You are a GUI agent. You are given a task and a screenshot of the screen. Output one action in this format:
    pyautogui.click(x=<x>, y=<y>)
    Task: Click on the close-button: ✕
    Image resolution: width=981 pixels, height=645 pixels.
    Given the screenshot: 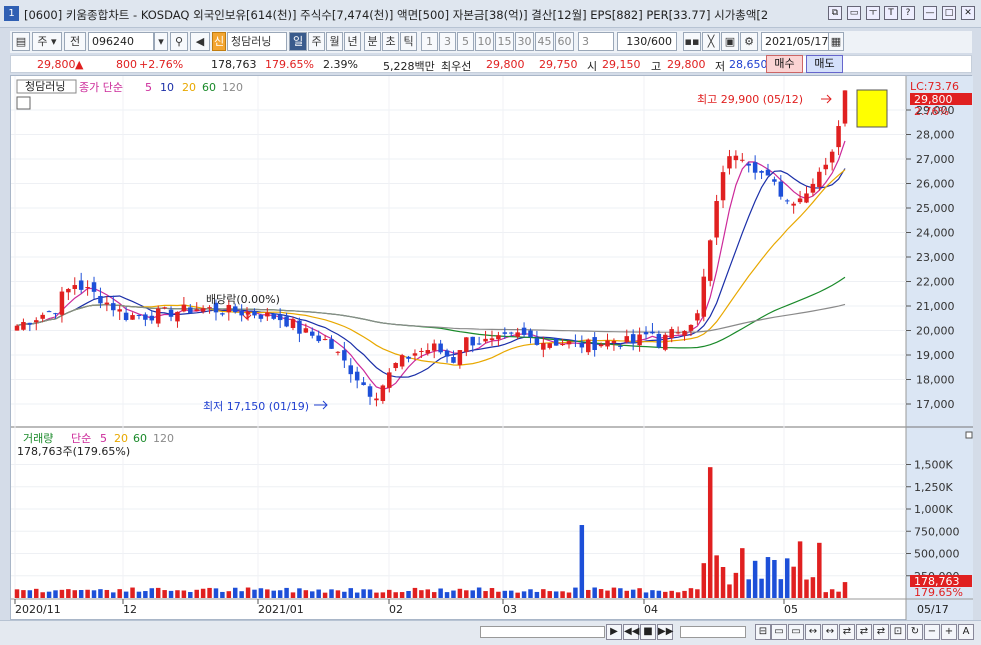 What is the action you would take?
    pyautogui.click(x=968, y=13)
    